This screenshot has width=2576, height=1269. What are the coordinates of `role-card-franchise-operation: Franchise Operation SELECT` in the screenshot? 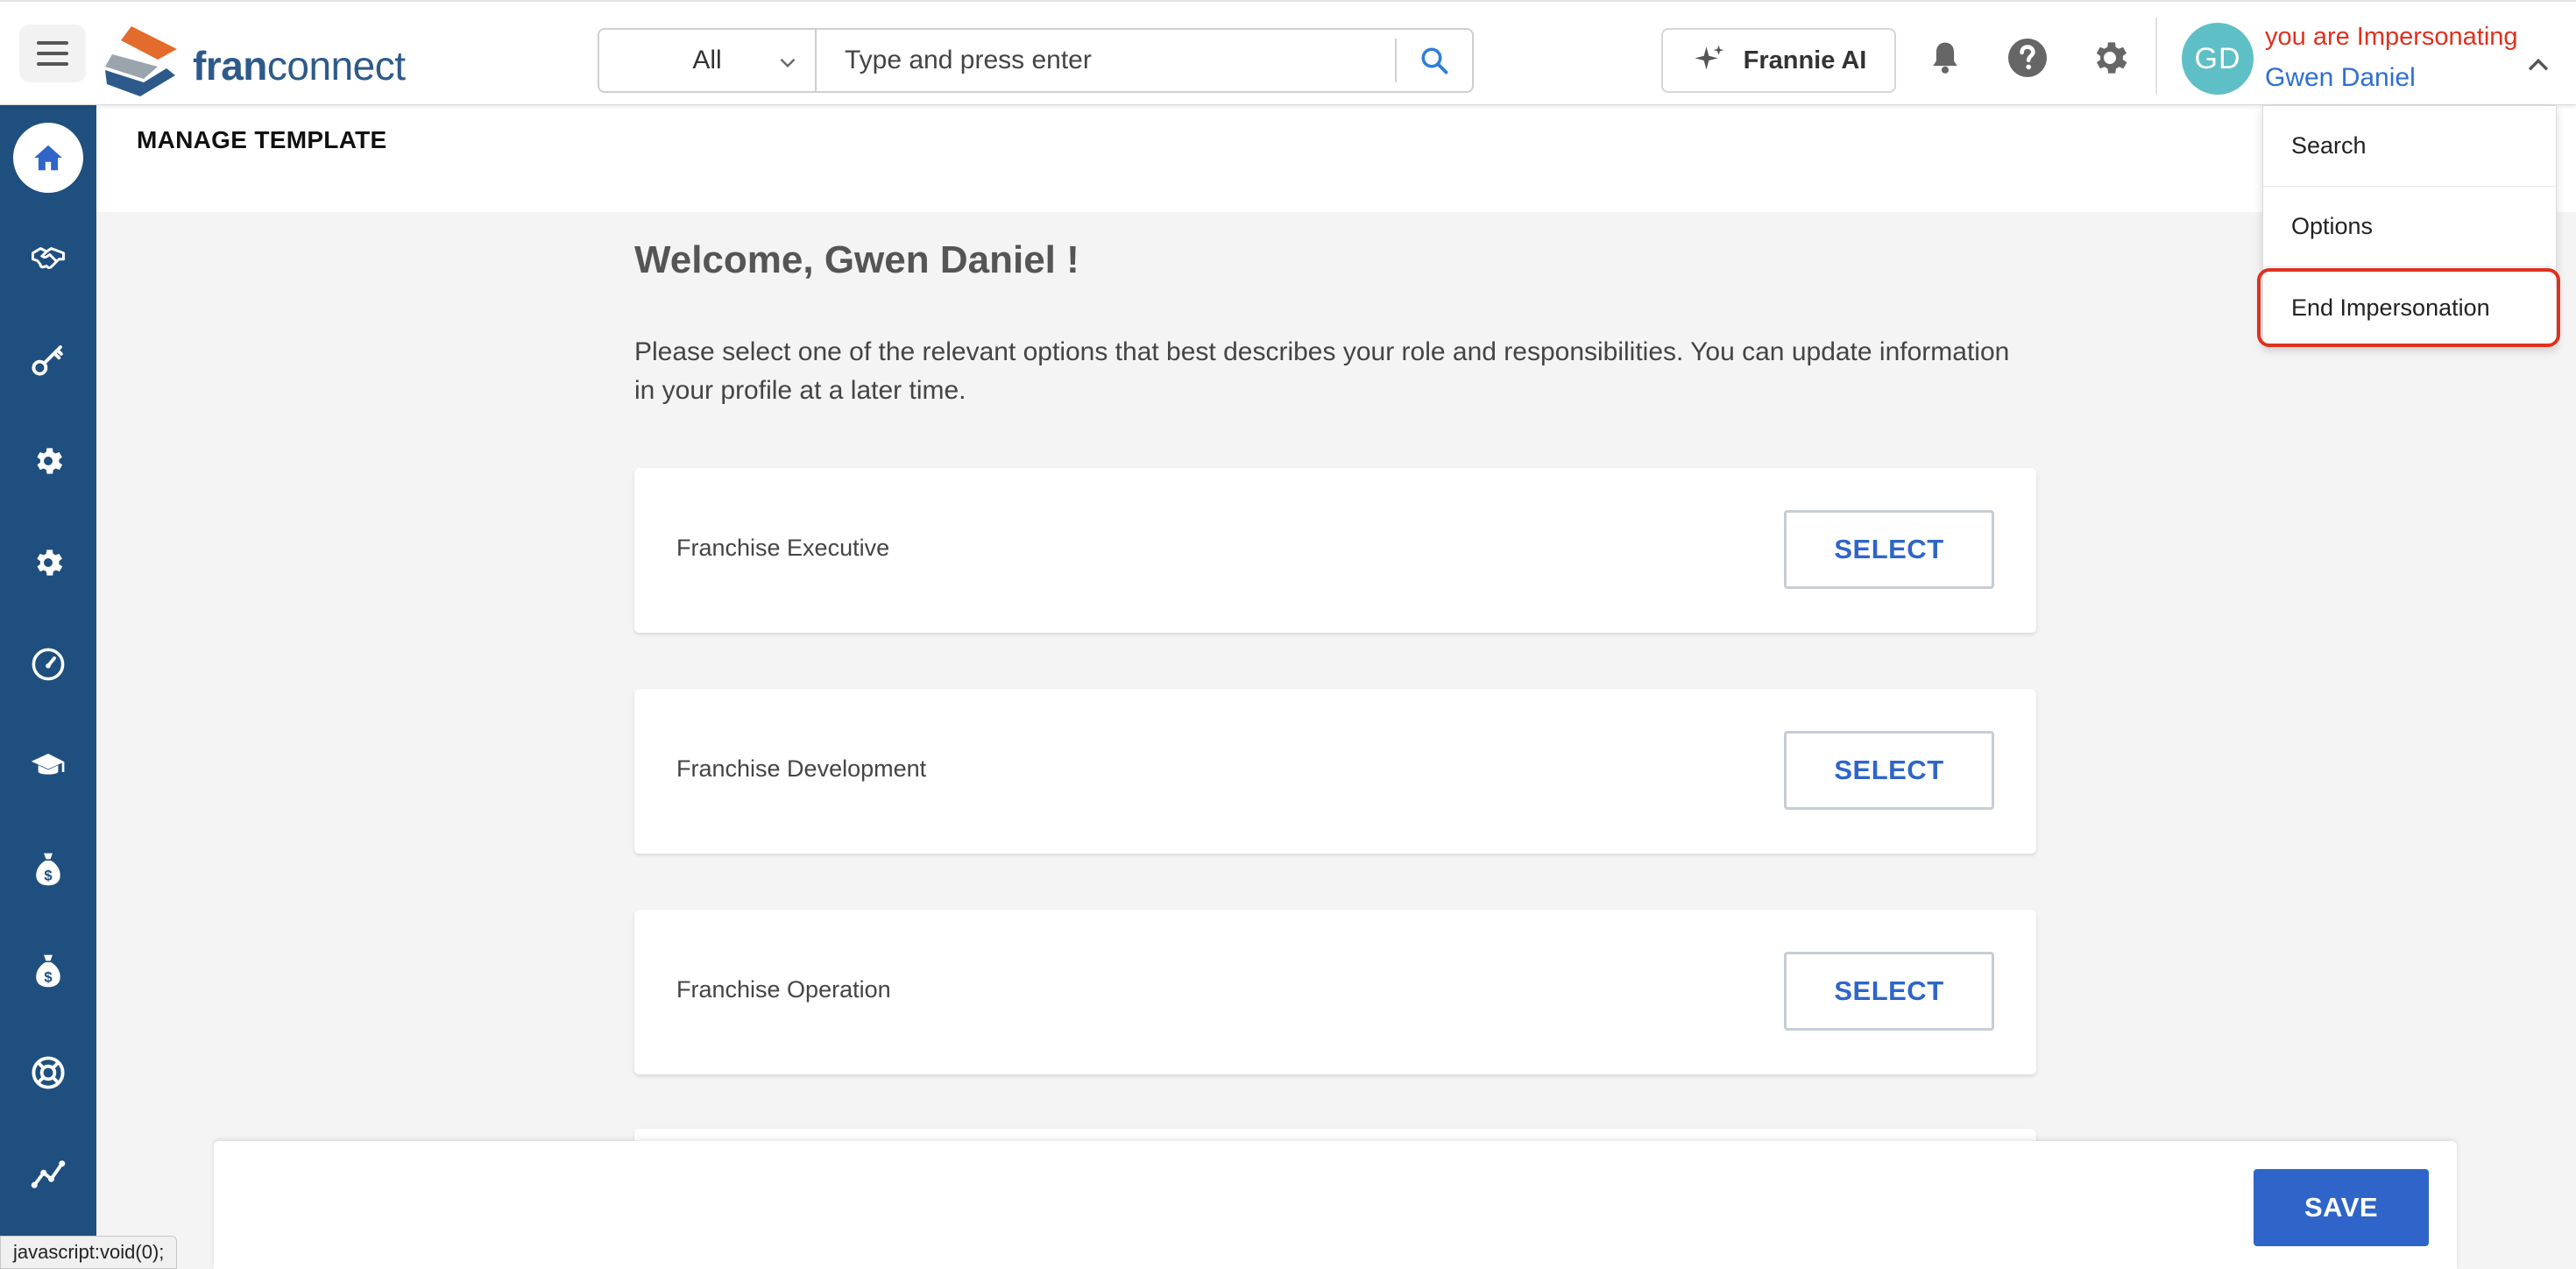 It's located at (1335, 992).